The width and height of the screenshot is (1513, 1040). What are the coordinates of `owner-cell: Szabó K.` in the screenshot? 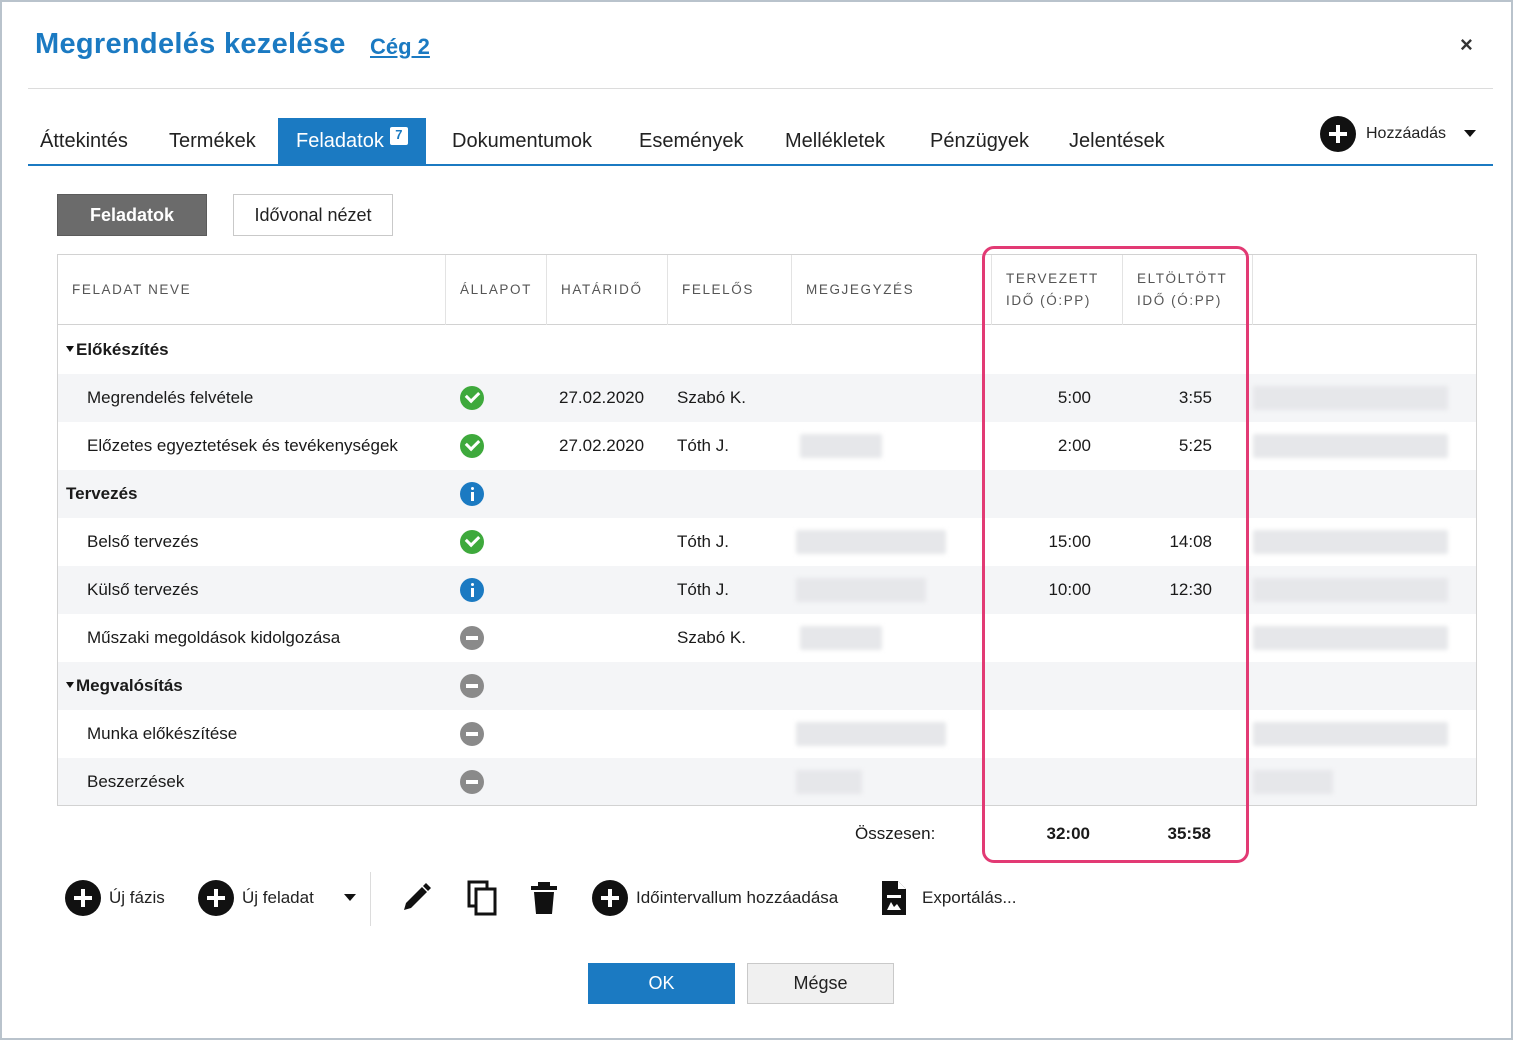 It's located at (711, 397).